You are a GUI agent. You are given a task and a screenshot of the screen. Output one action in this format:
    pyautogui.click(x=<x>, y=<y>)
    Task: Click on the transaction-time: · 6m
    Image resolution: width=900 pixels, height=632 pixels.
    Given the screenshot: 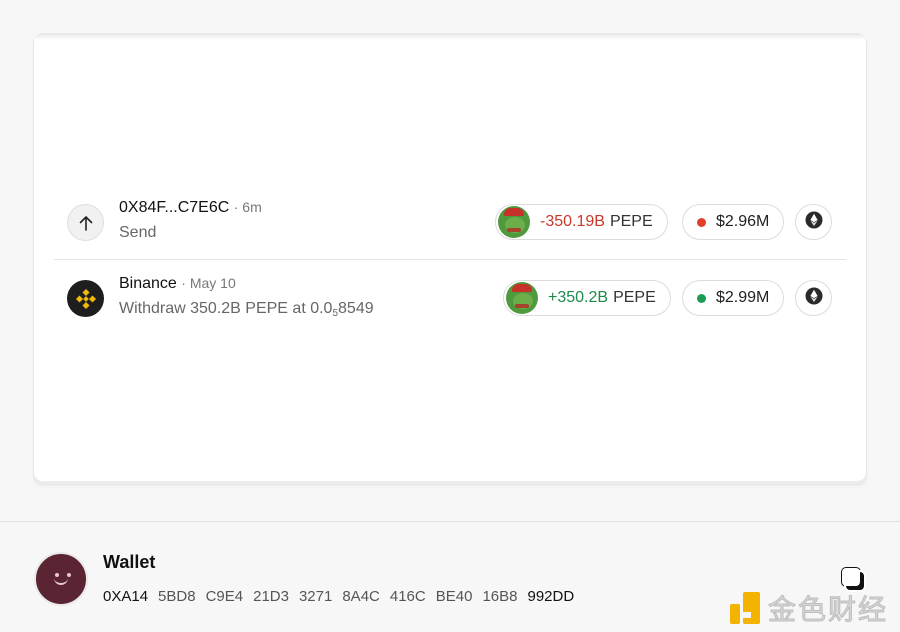 What is the action you would take?
    pyautogui.click(x=247, y=207)
    